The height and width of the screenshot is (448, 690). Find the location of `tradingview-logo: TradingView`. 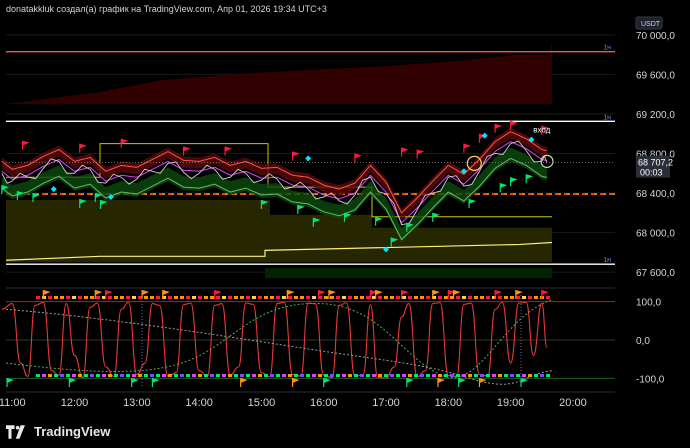

tradingview-logo: TradingView is located at coordinates (58, 431).